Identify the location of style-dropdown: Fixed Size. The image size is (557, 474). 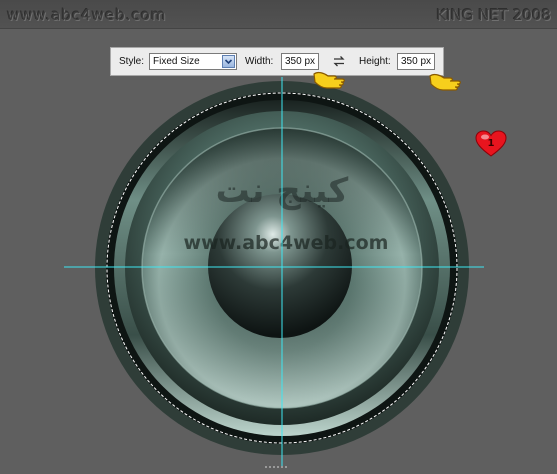
(193, 61).